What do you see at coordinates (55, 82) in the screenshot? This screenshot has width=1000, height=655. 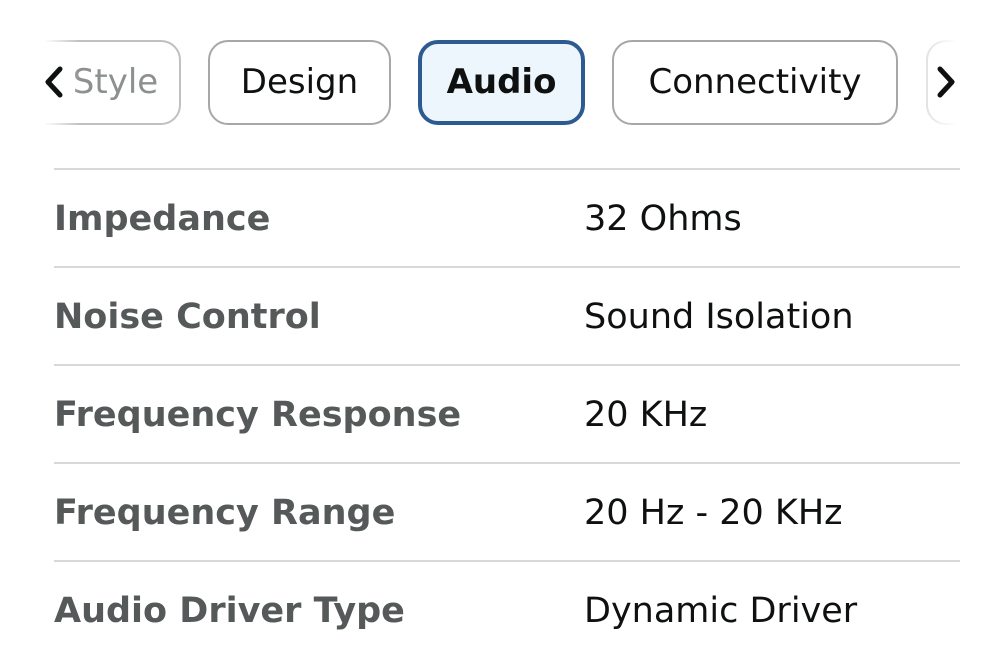 I see `chevron-left-icon` at bounding box center [55, 82].